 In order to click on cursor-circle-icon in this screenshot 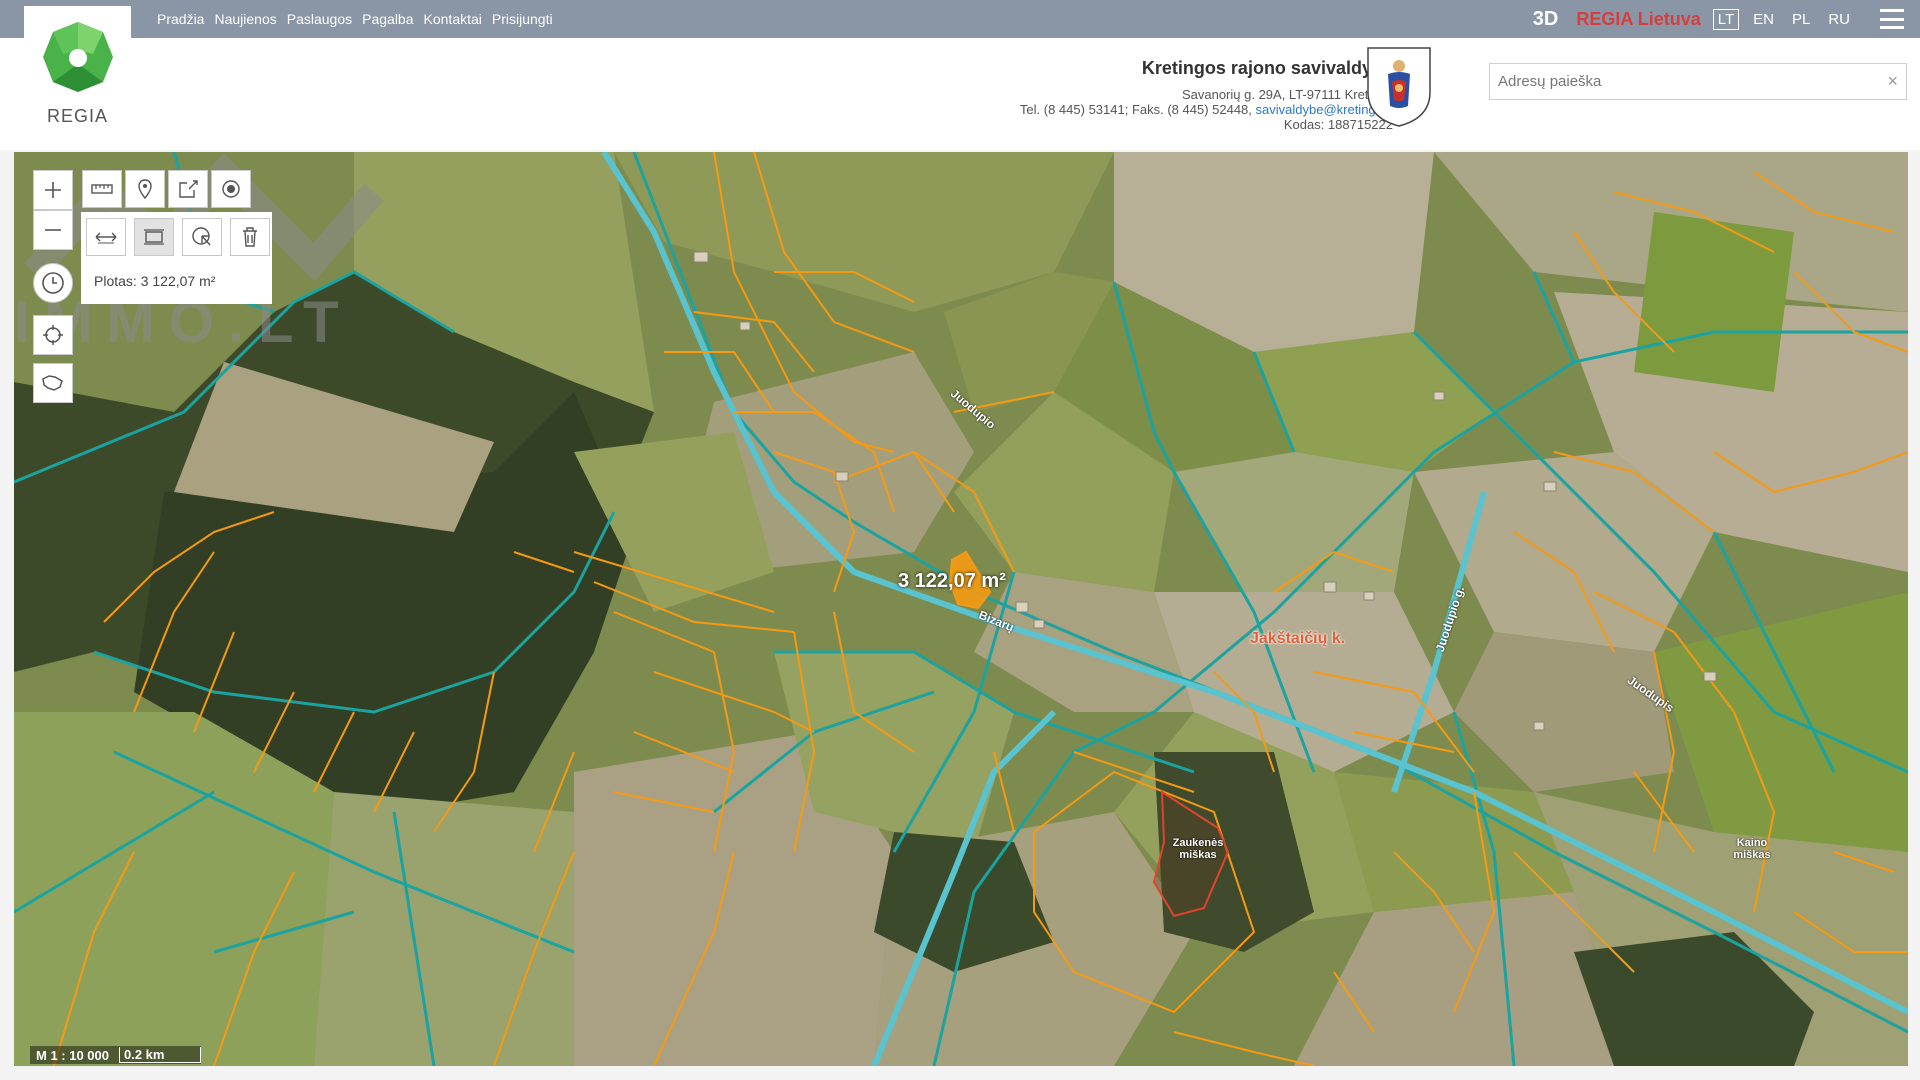, I will do `click(201, 236)`.